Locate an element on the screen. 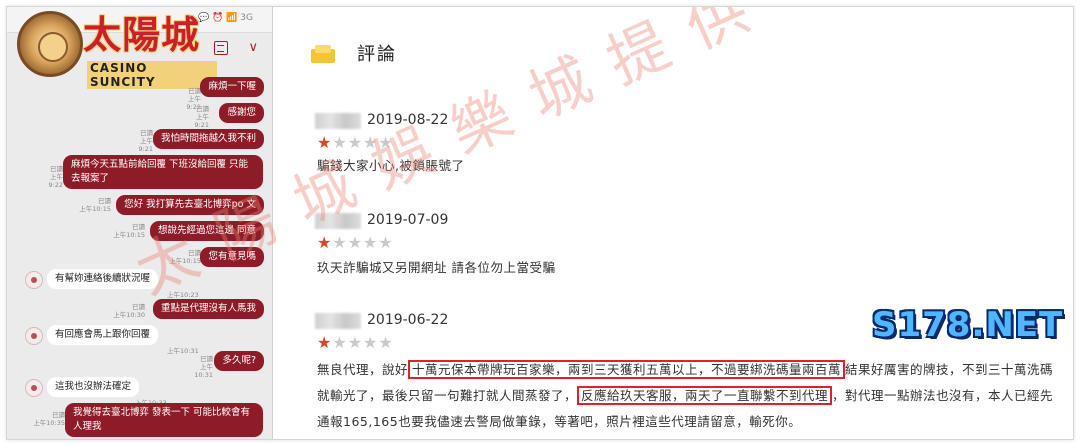 The width and height of the screenshot is (1080, 446). message-meta: 已讀 上午10:30 is located at coordinates (129, 311).